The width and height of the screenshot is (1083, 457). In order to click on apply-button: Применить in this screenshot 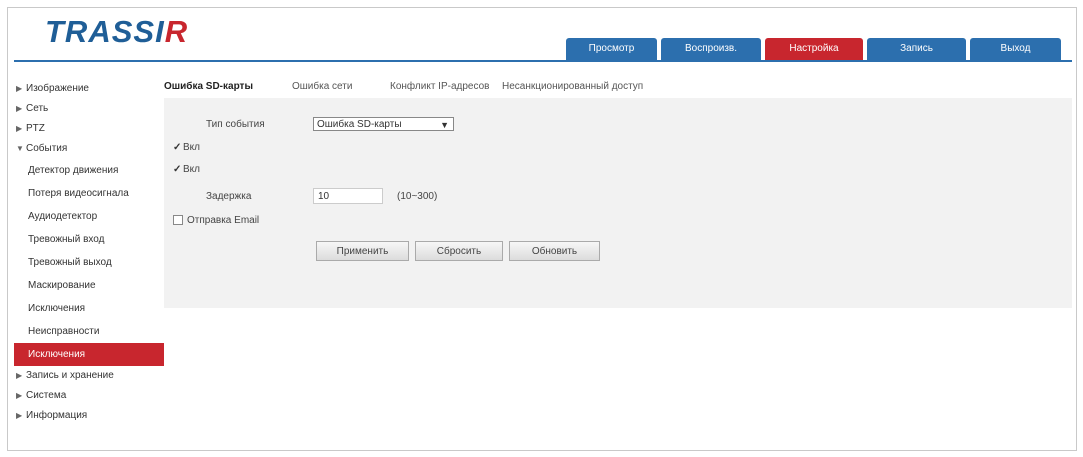, I will do `click(362, 251)`.